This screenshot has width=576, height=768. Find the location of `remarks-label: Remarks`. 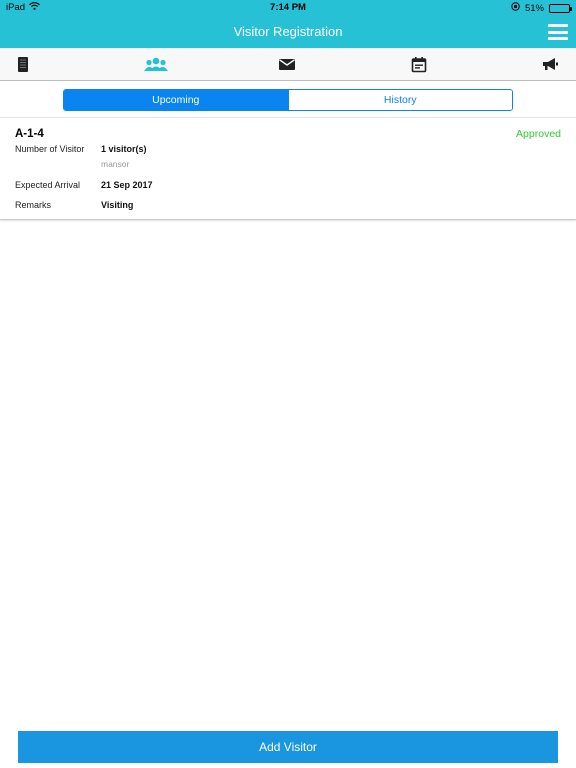

remarks-label: Remarks is located at coordinates (33, 205).